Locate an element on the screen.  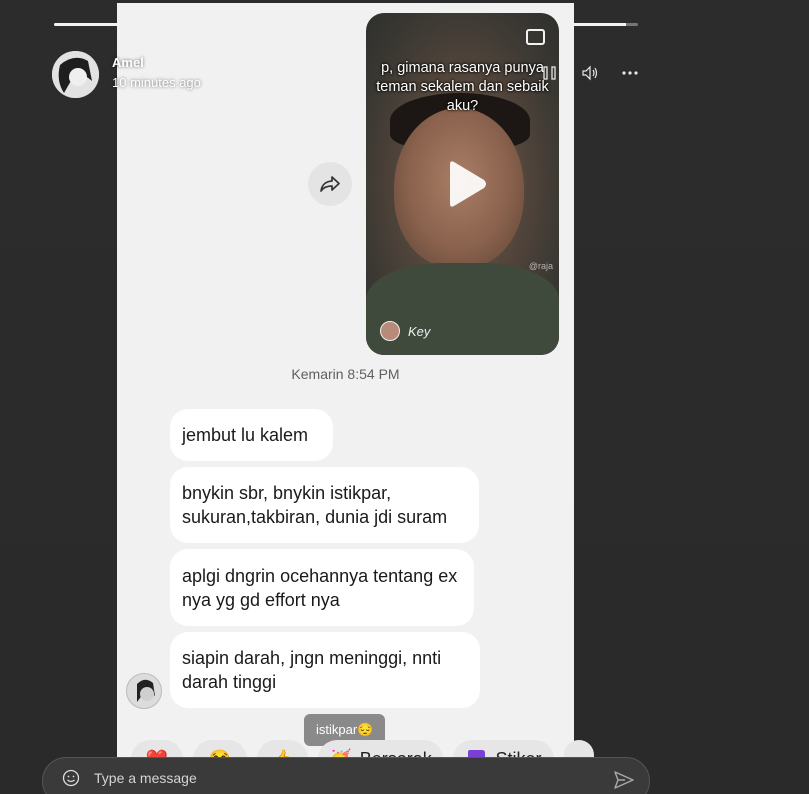
emoji-button is located at coordinates (71, 778).